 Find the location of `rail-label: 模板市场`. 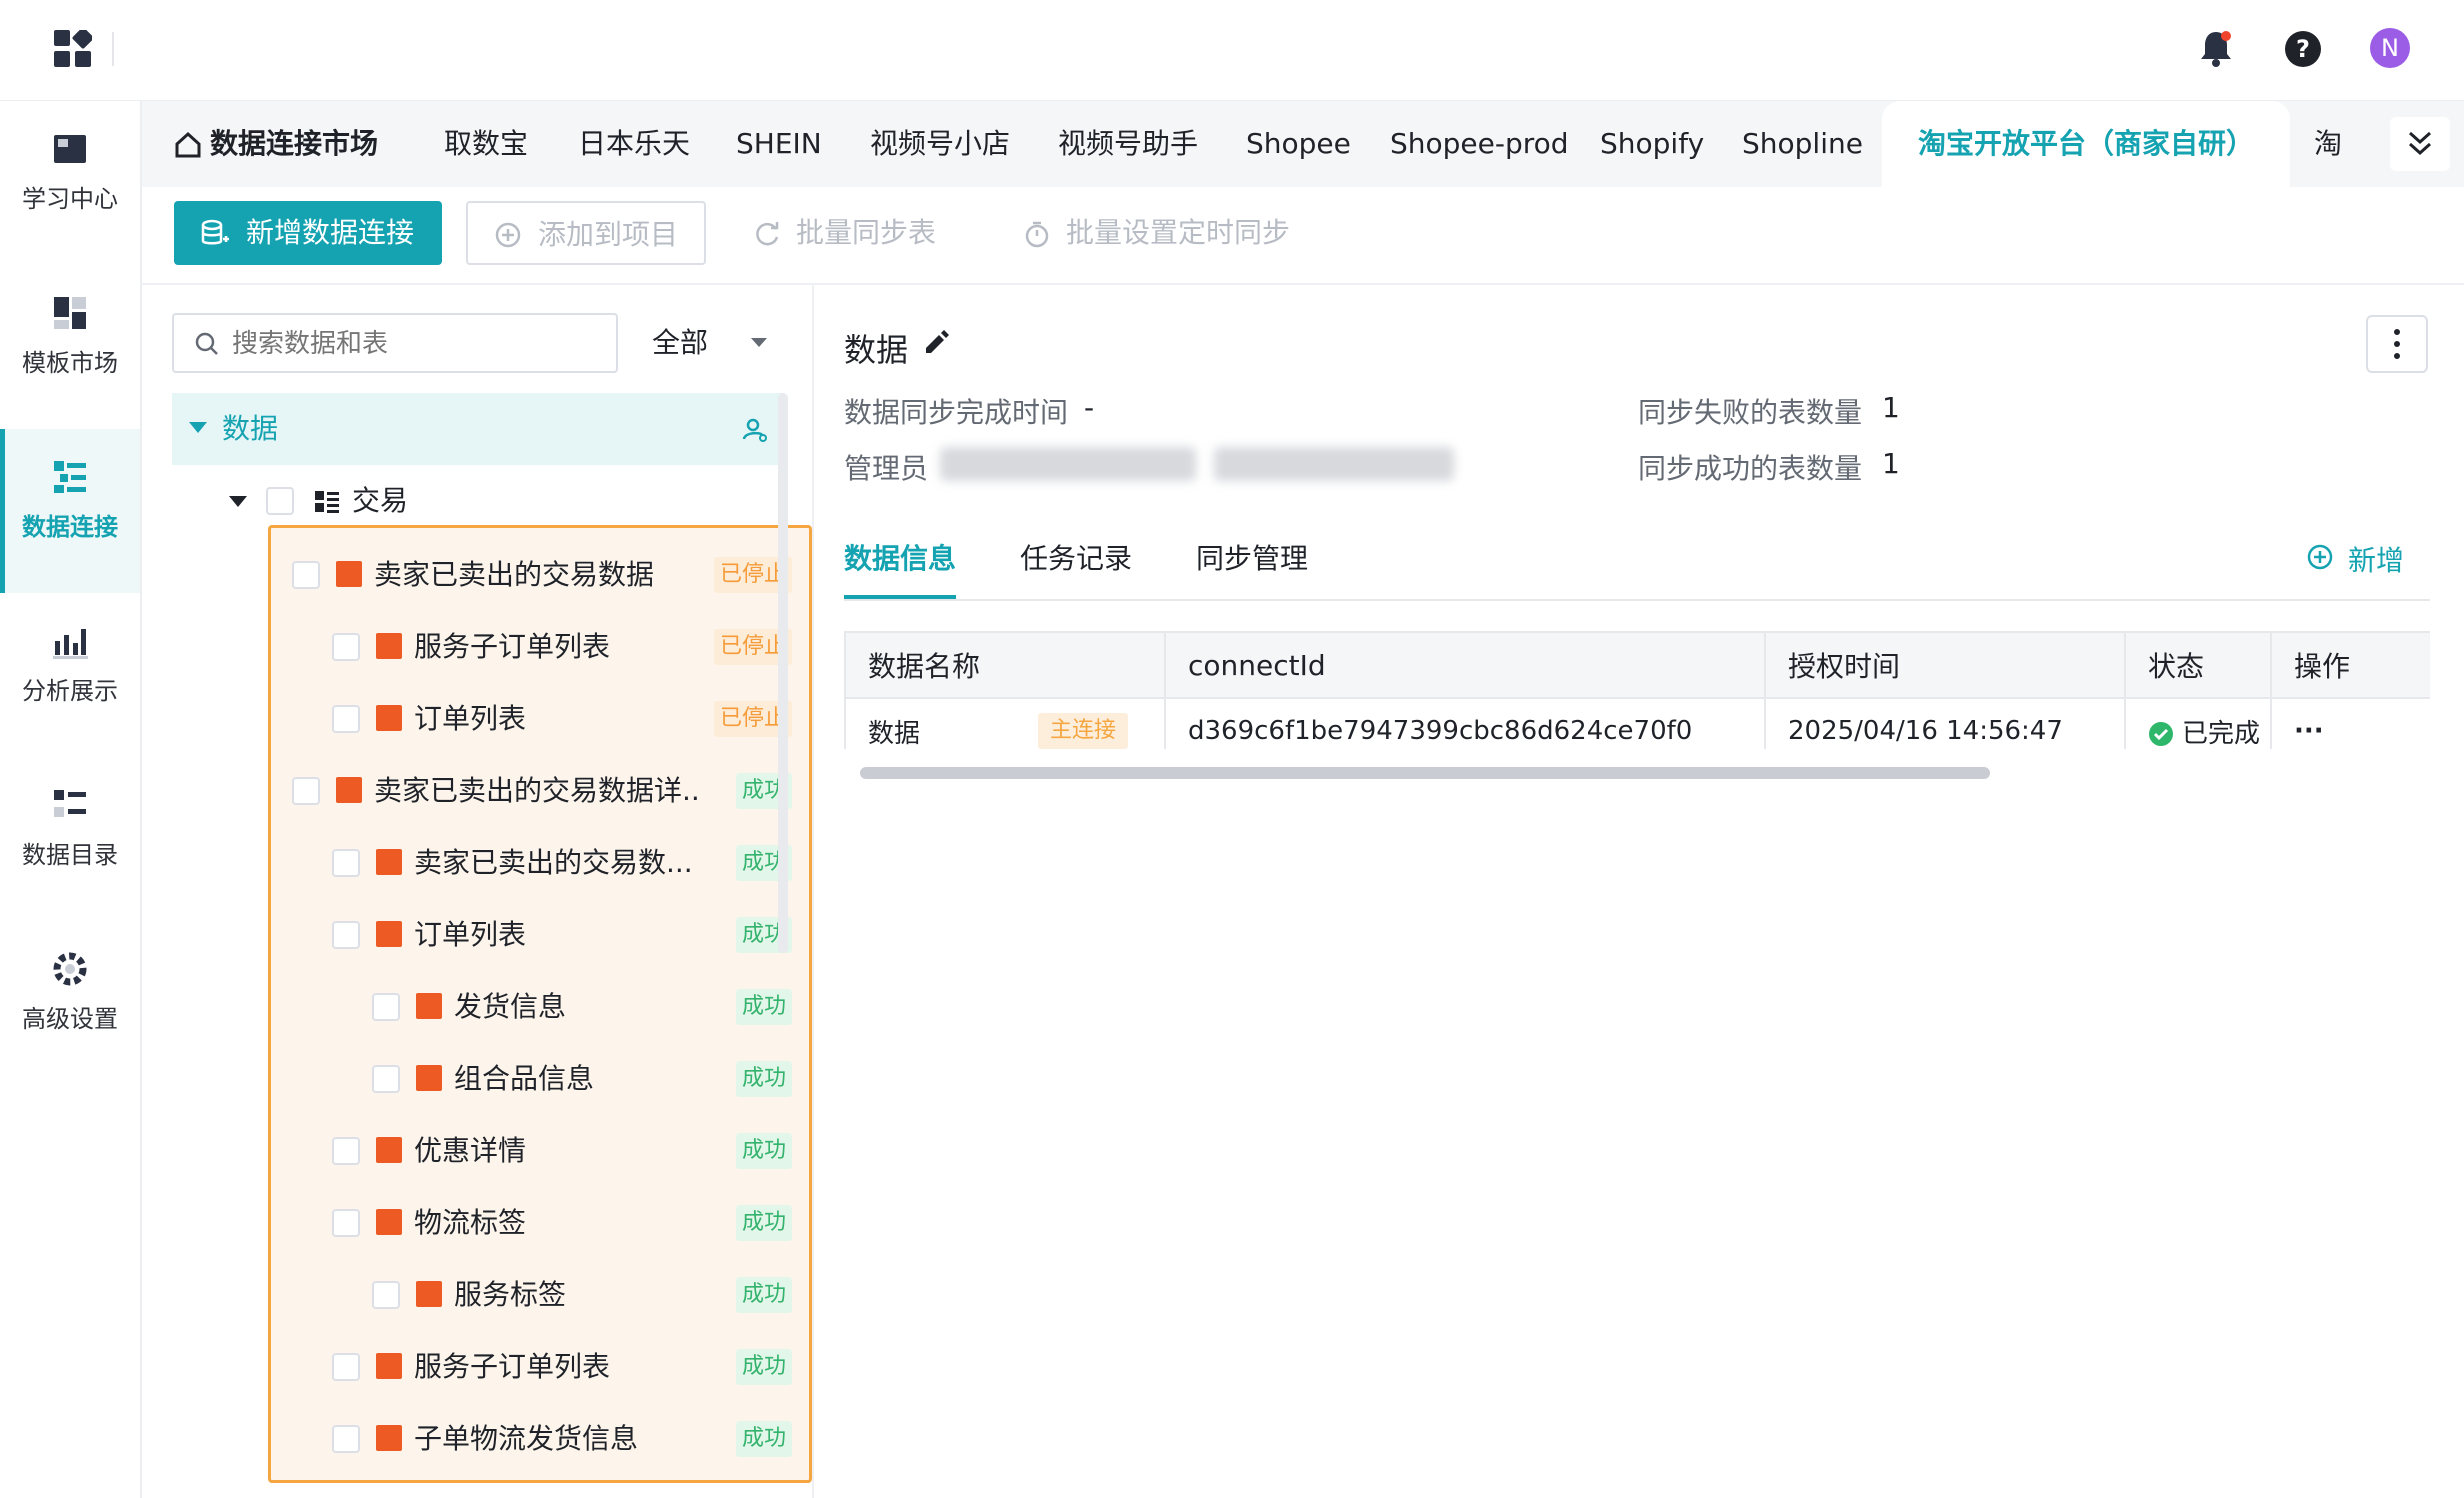

rail-label: 模板市场 is located at coordinates (70, 363).